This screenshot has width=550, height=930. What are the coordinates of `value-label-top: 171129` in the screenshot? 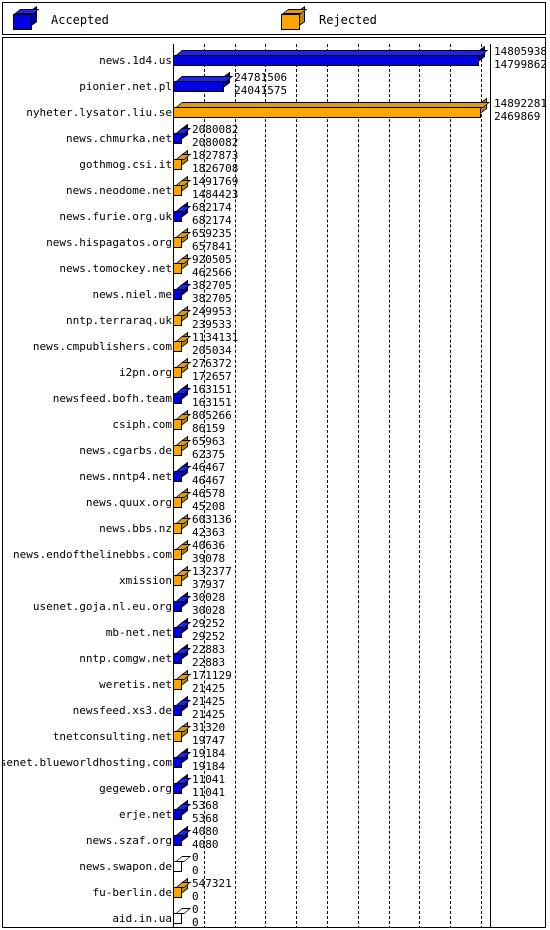 It's located at (212, 675).